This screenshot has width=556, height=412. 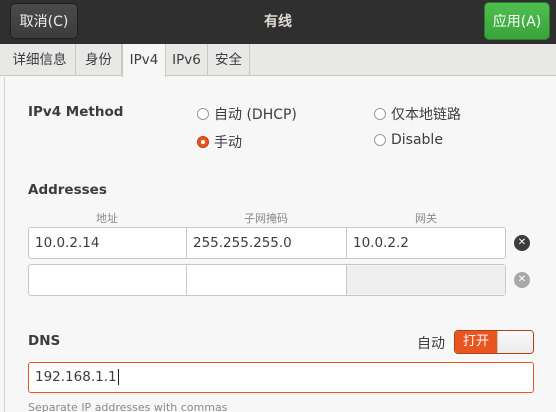 What do you see at coordinates (266, 218) in the screenshot?
I see `column-header-netmask: 子网掩码` at bounding box center [266, 218].